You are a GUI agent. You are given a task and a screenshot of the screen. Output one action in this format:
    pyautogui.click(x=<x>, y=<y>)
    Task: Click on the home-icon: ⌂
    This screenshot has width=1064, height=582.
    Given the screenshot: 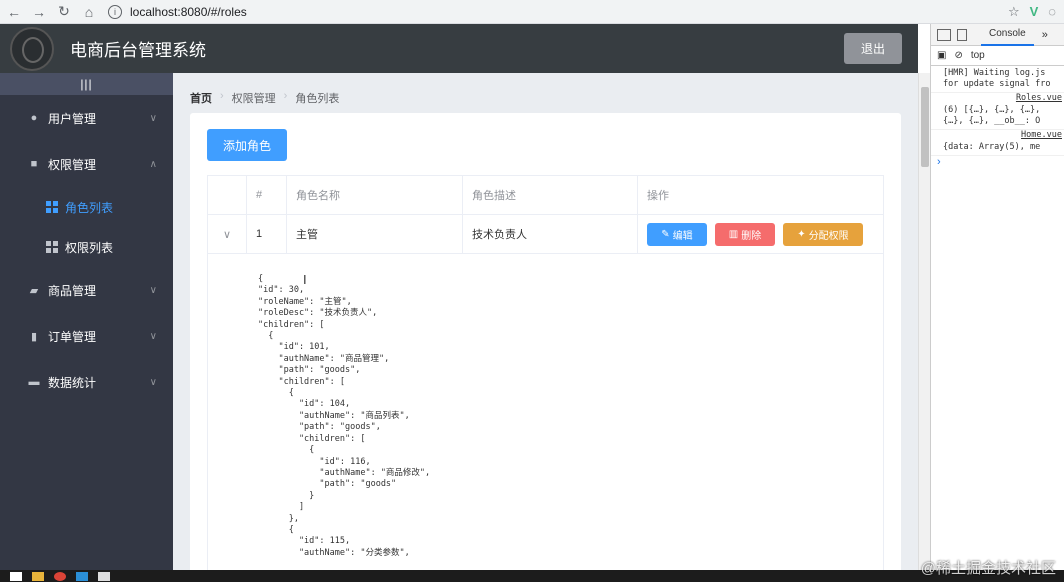 What is the action you would take?
    pyautogui.click(x=89, y=12)
    